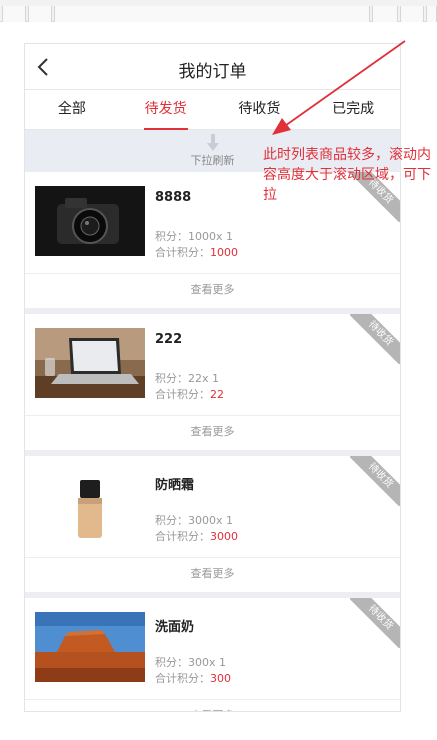 The height and width of the screenshot is (740, 437). I want to click on annotation-note: 此时列表商品较多，滚动内容高度大于滚动区域，可下拉, so click(347, 175).